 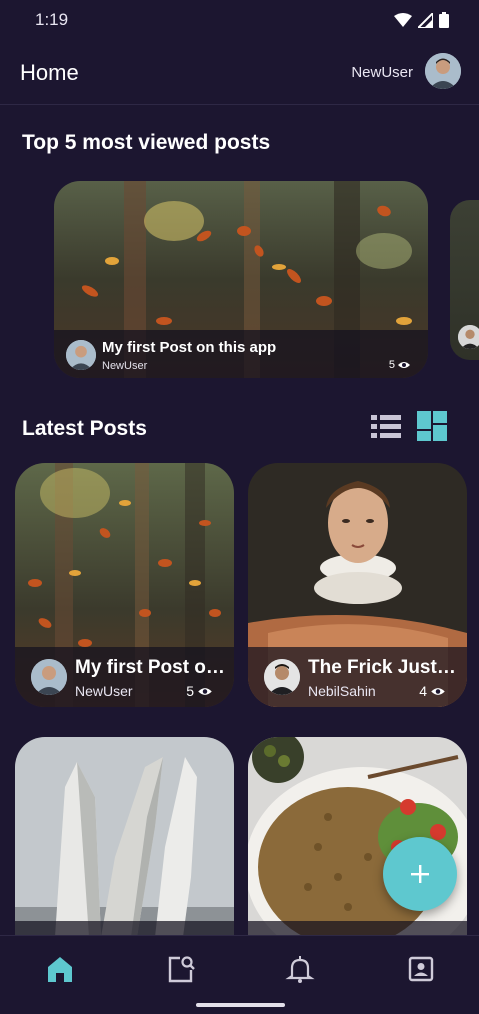 I want to click on featured-post-views: 5, so click(x=399, y=365).